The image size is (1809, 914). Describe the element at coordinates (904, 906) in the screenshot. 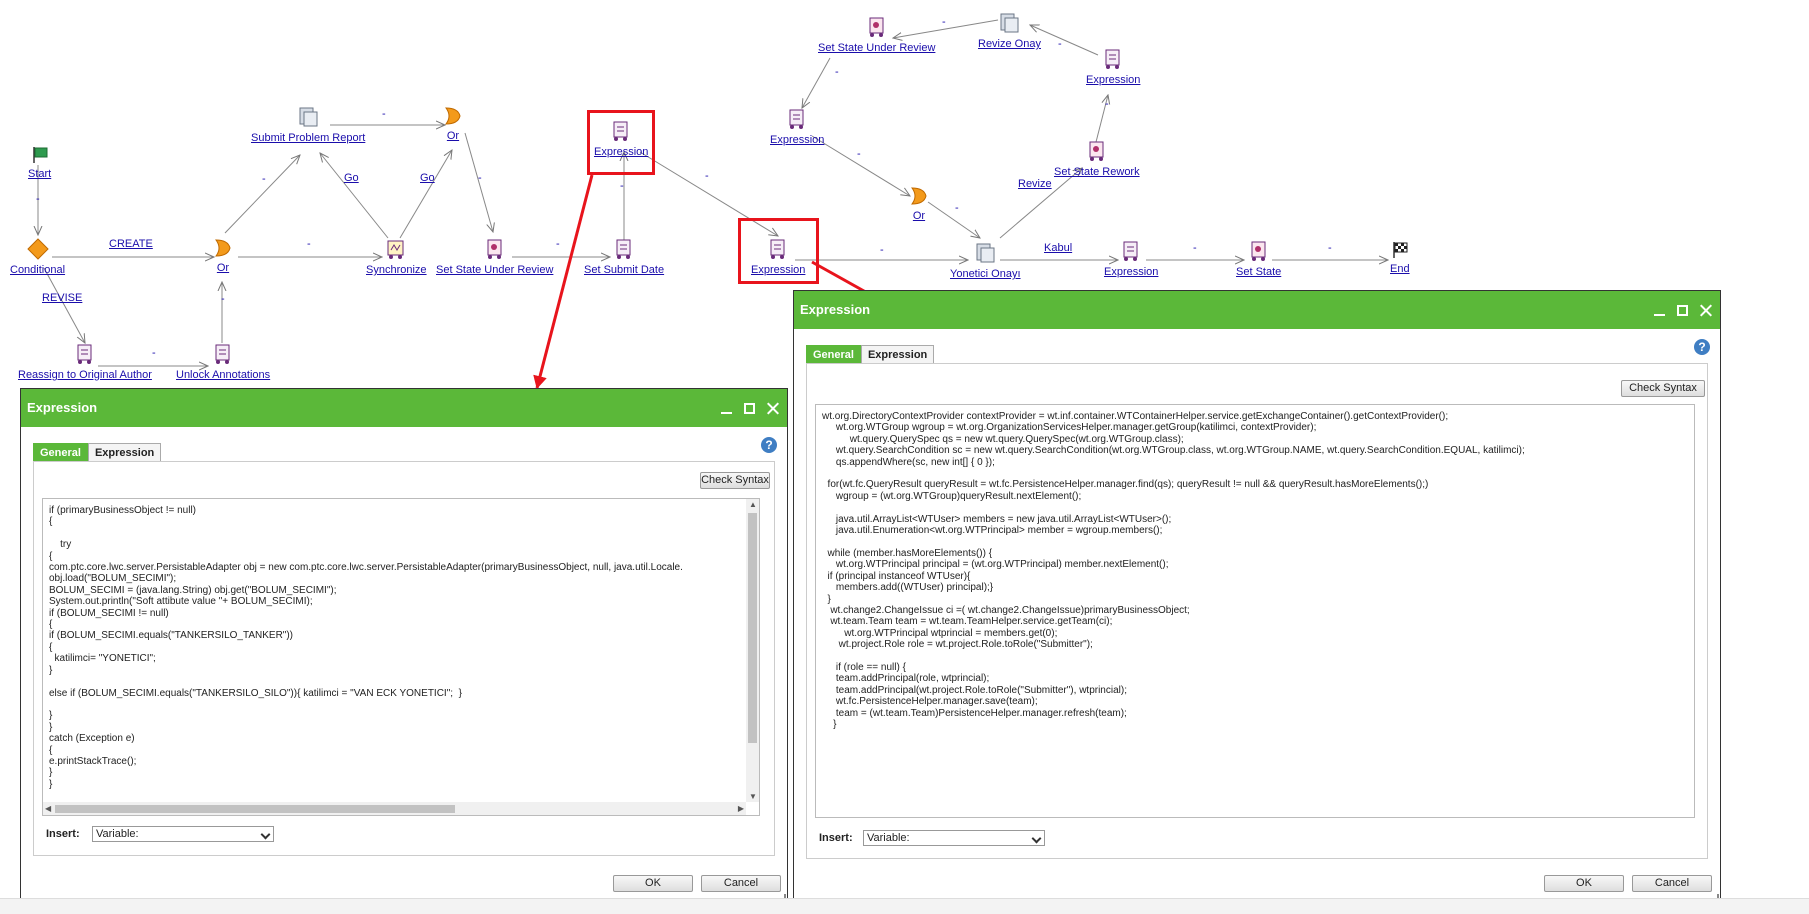

I see `page-horizontal-scrollbar` at that location.